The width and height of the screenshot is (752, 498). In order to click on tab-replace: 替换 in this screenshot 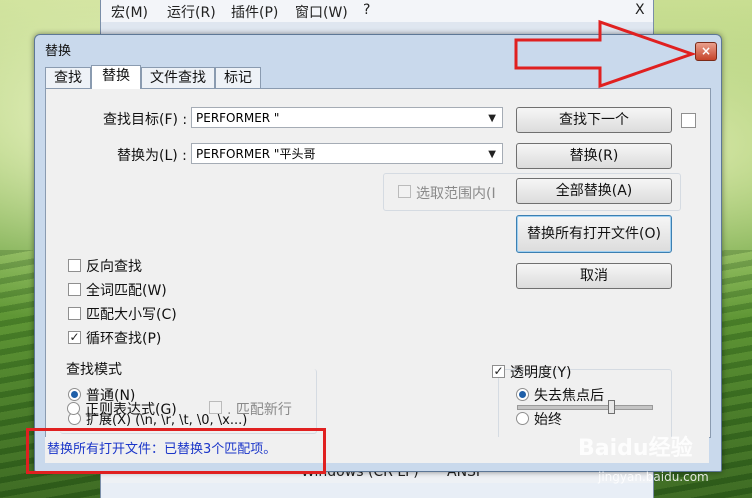, I will do `click(116, 77)`.